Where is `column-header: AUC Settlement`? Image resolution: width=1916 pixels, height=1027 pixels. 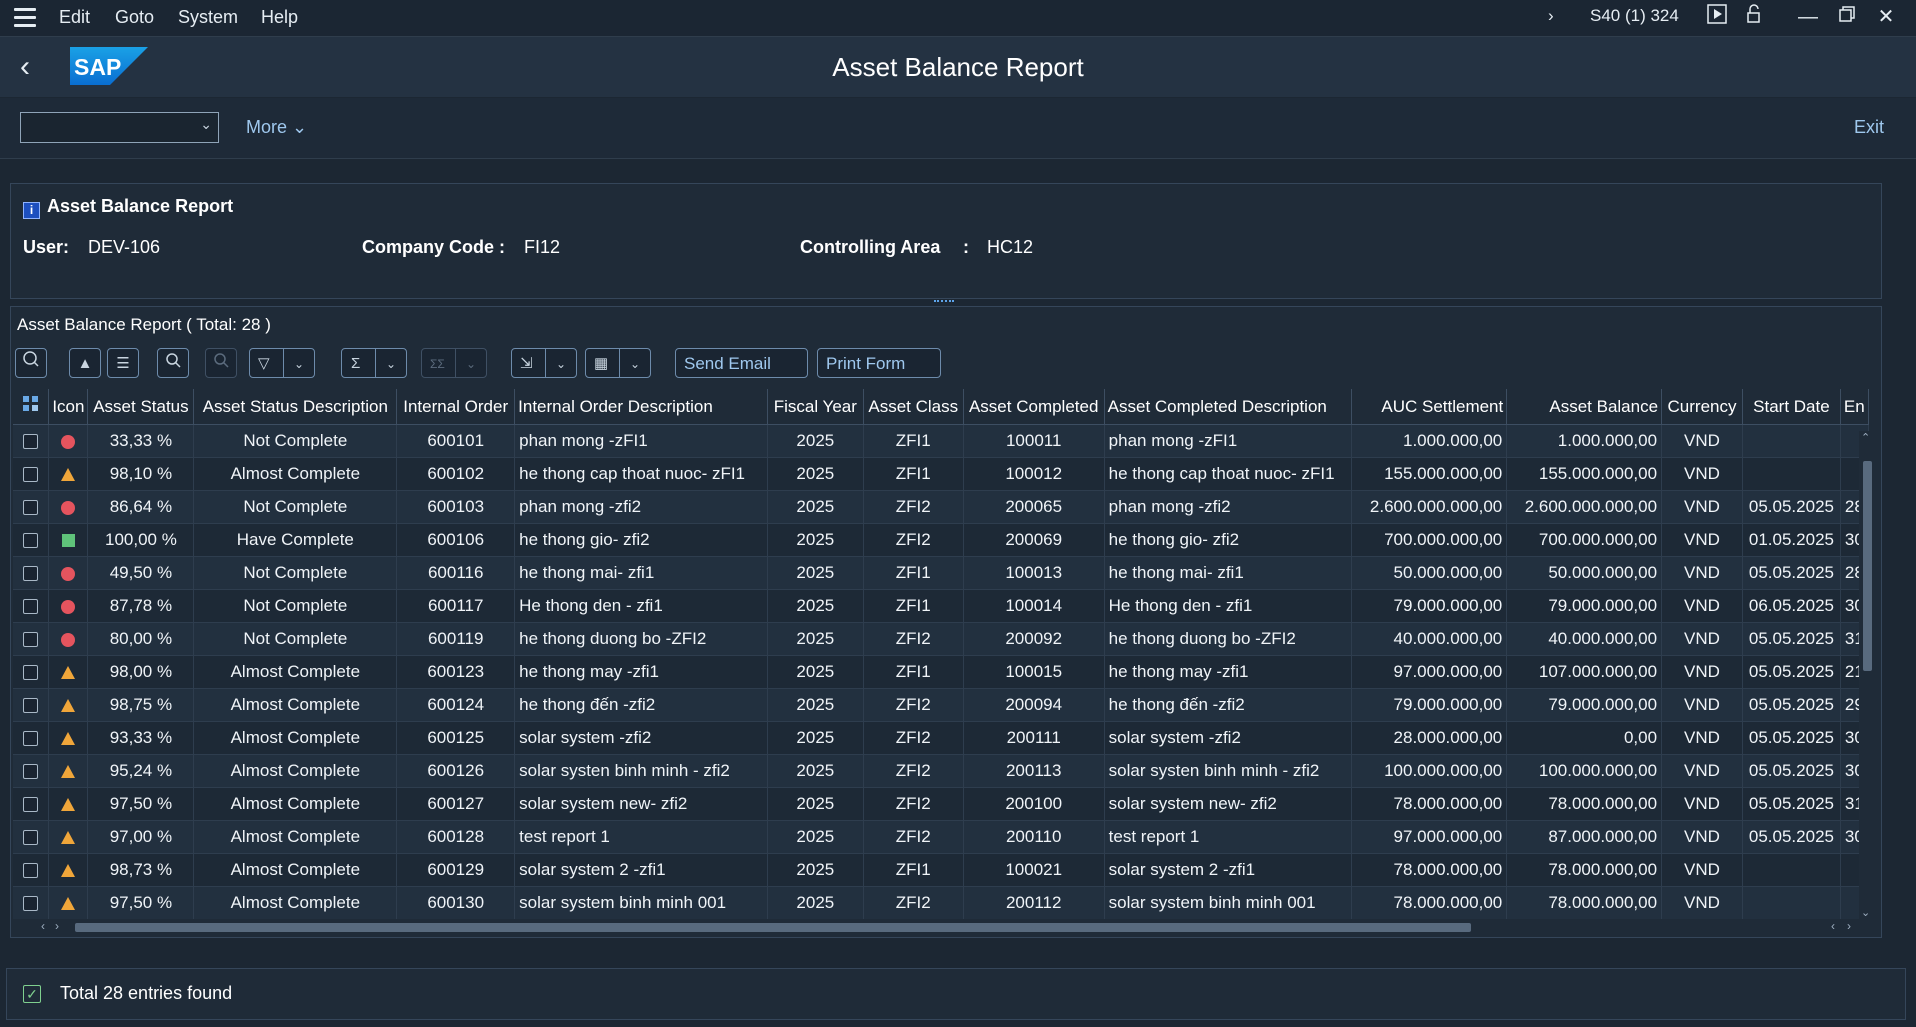 column-header: AUC Settlement is located at coordinates (1429, 407).